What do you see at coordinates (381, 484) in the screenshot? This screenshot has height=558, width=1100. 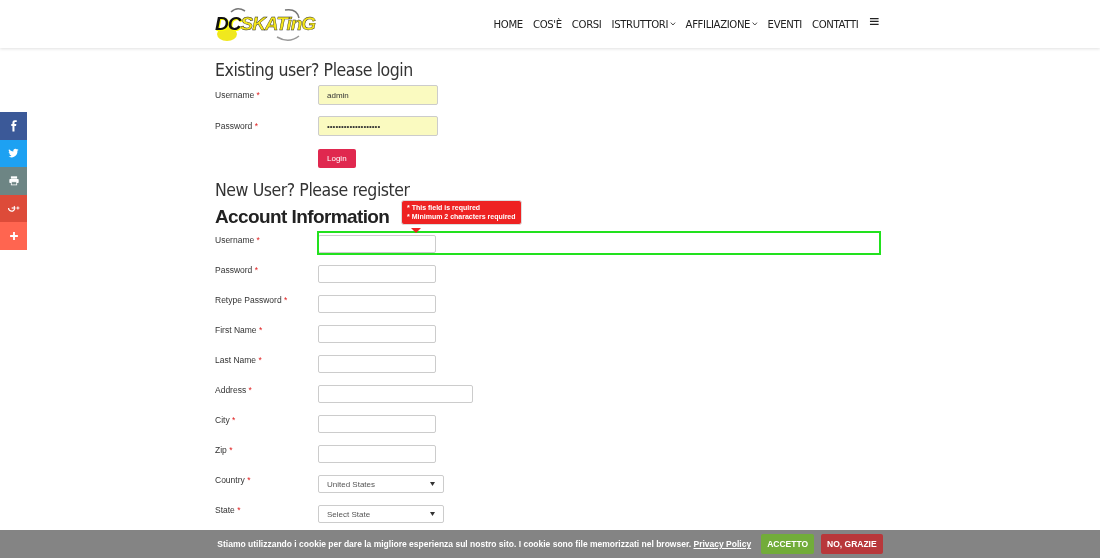 I see `select-field: United States` at bounding box center [381, 484].